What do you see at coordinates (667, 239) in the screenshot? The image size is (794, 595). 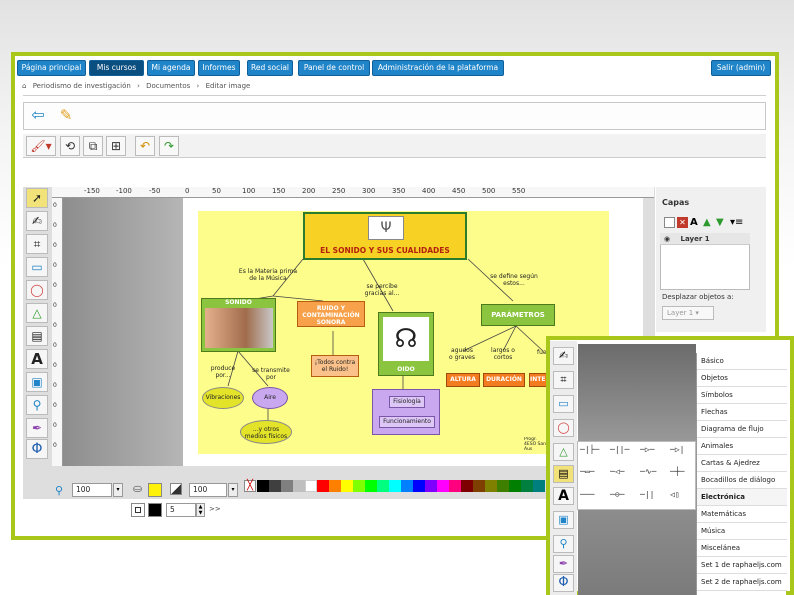 I see `eye-icon: ◉` at bounding box center [667, 239].